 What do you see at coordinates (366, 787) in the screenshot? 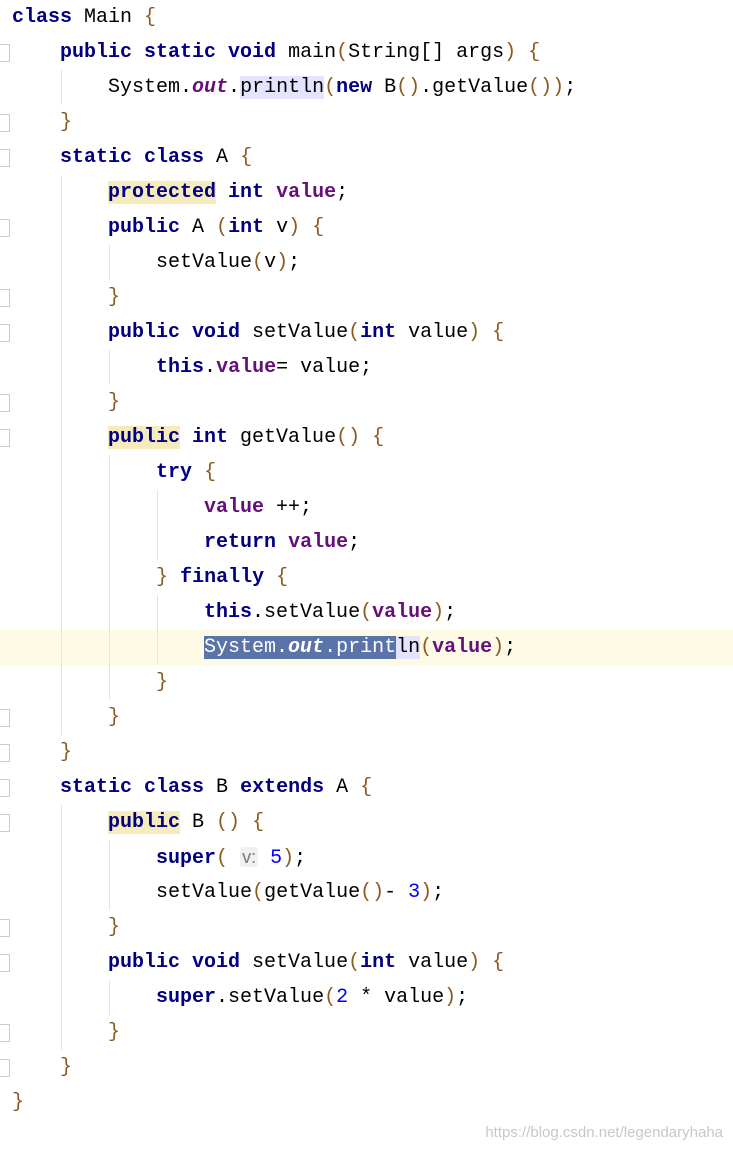
I see `code-line: static class B extends A {` at bounding box center [366, 787].